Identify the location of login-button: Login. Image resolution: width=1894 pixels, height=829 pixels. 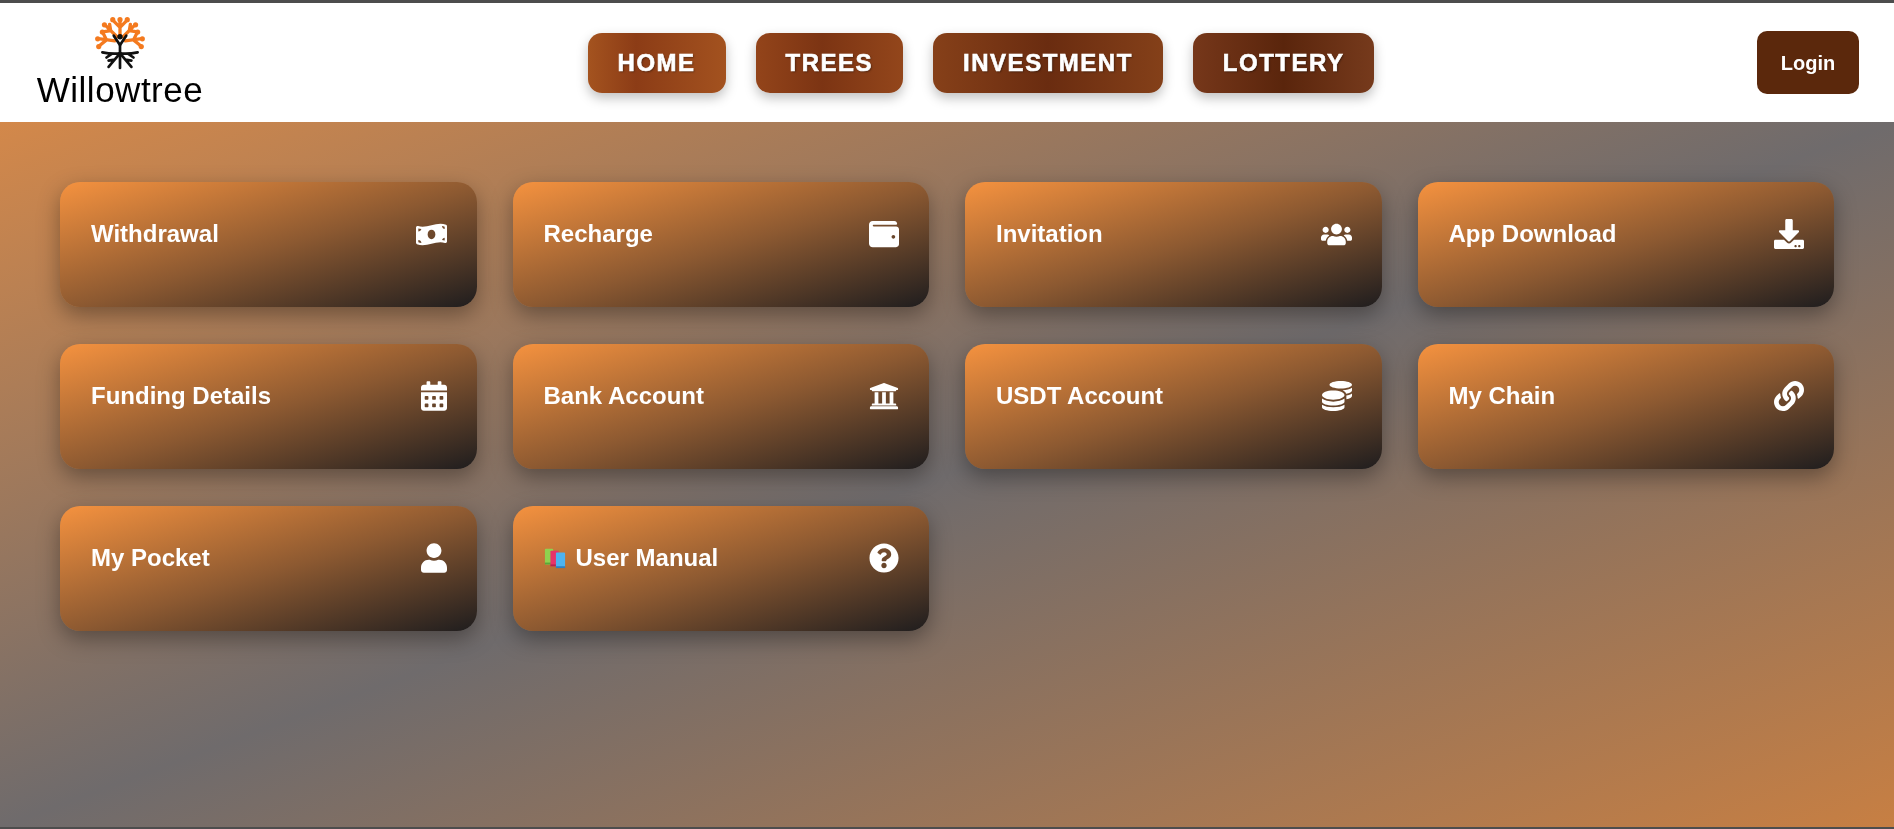
(1808, 62).